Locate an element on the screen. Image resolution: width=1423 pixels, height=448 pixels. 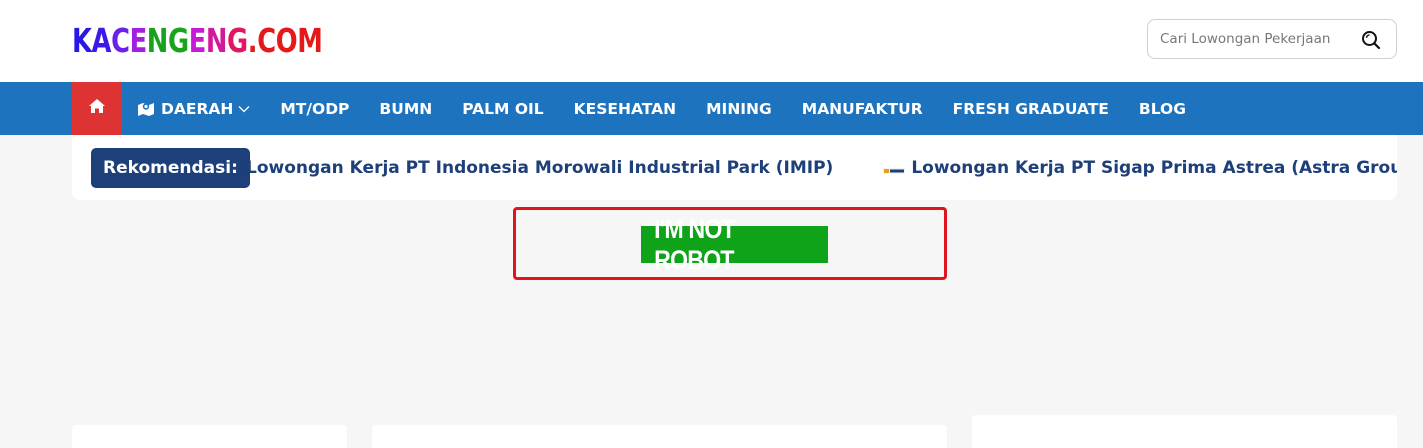
captcha-box: I'M NOT ROBOT is located at coordinates (730, 243).